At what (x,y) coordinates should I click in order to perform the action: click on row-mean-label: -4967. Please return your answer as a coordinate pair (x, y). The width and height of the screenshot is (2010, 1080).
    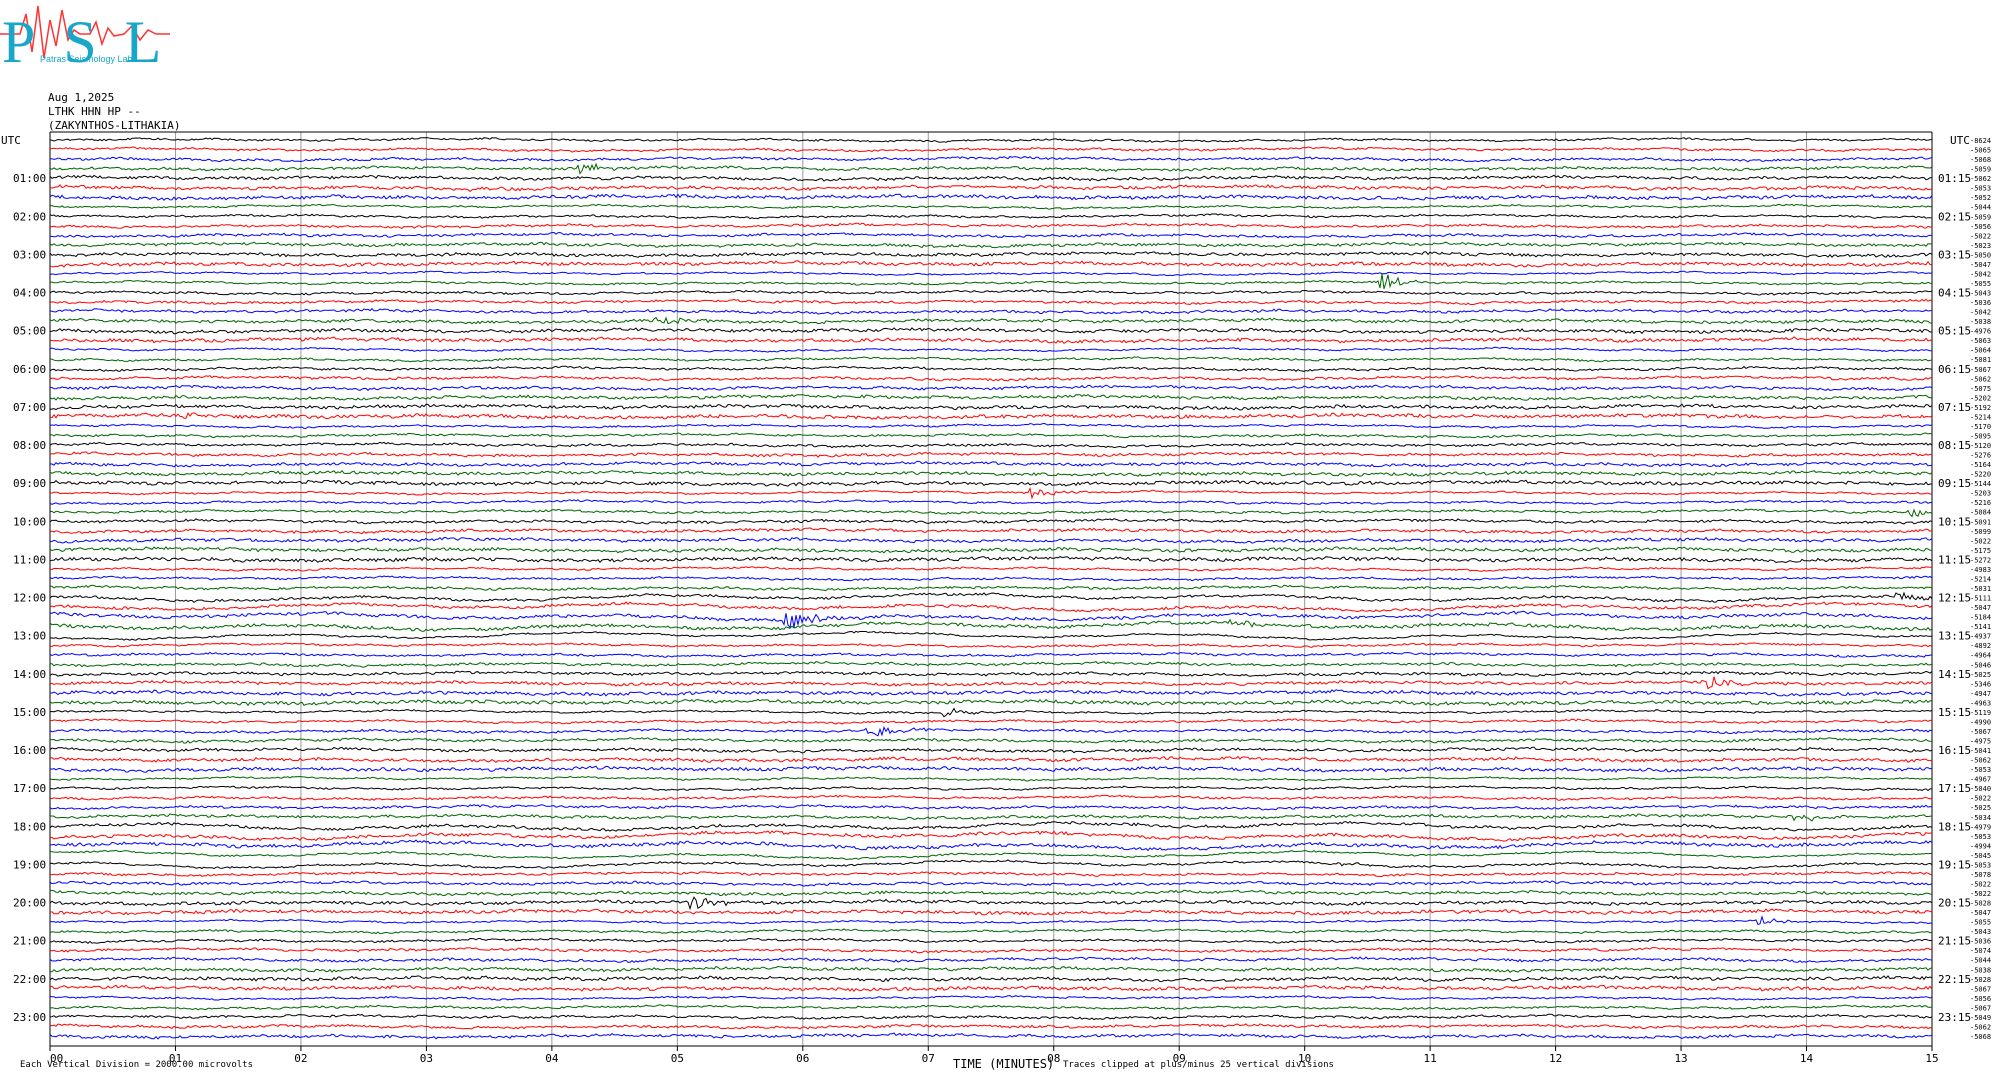
    Looking at the image, I should click on (1980, 780).